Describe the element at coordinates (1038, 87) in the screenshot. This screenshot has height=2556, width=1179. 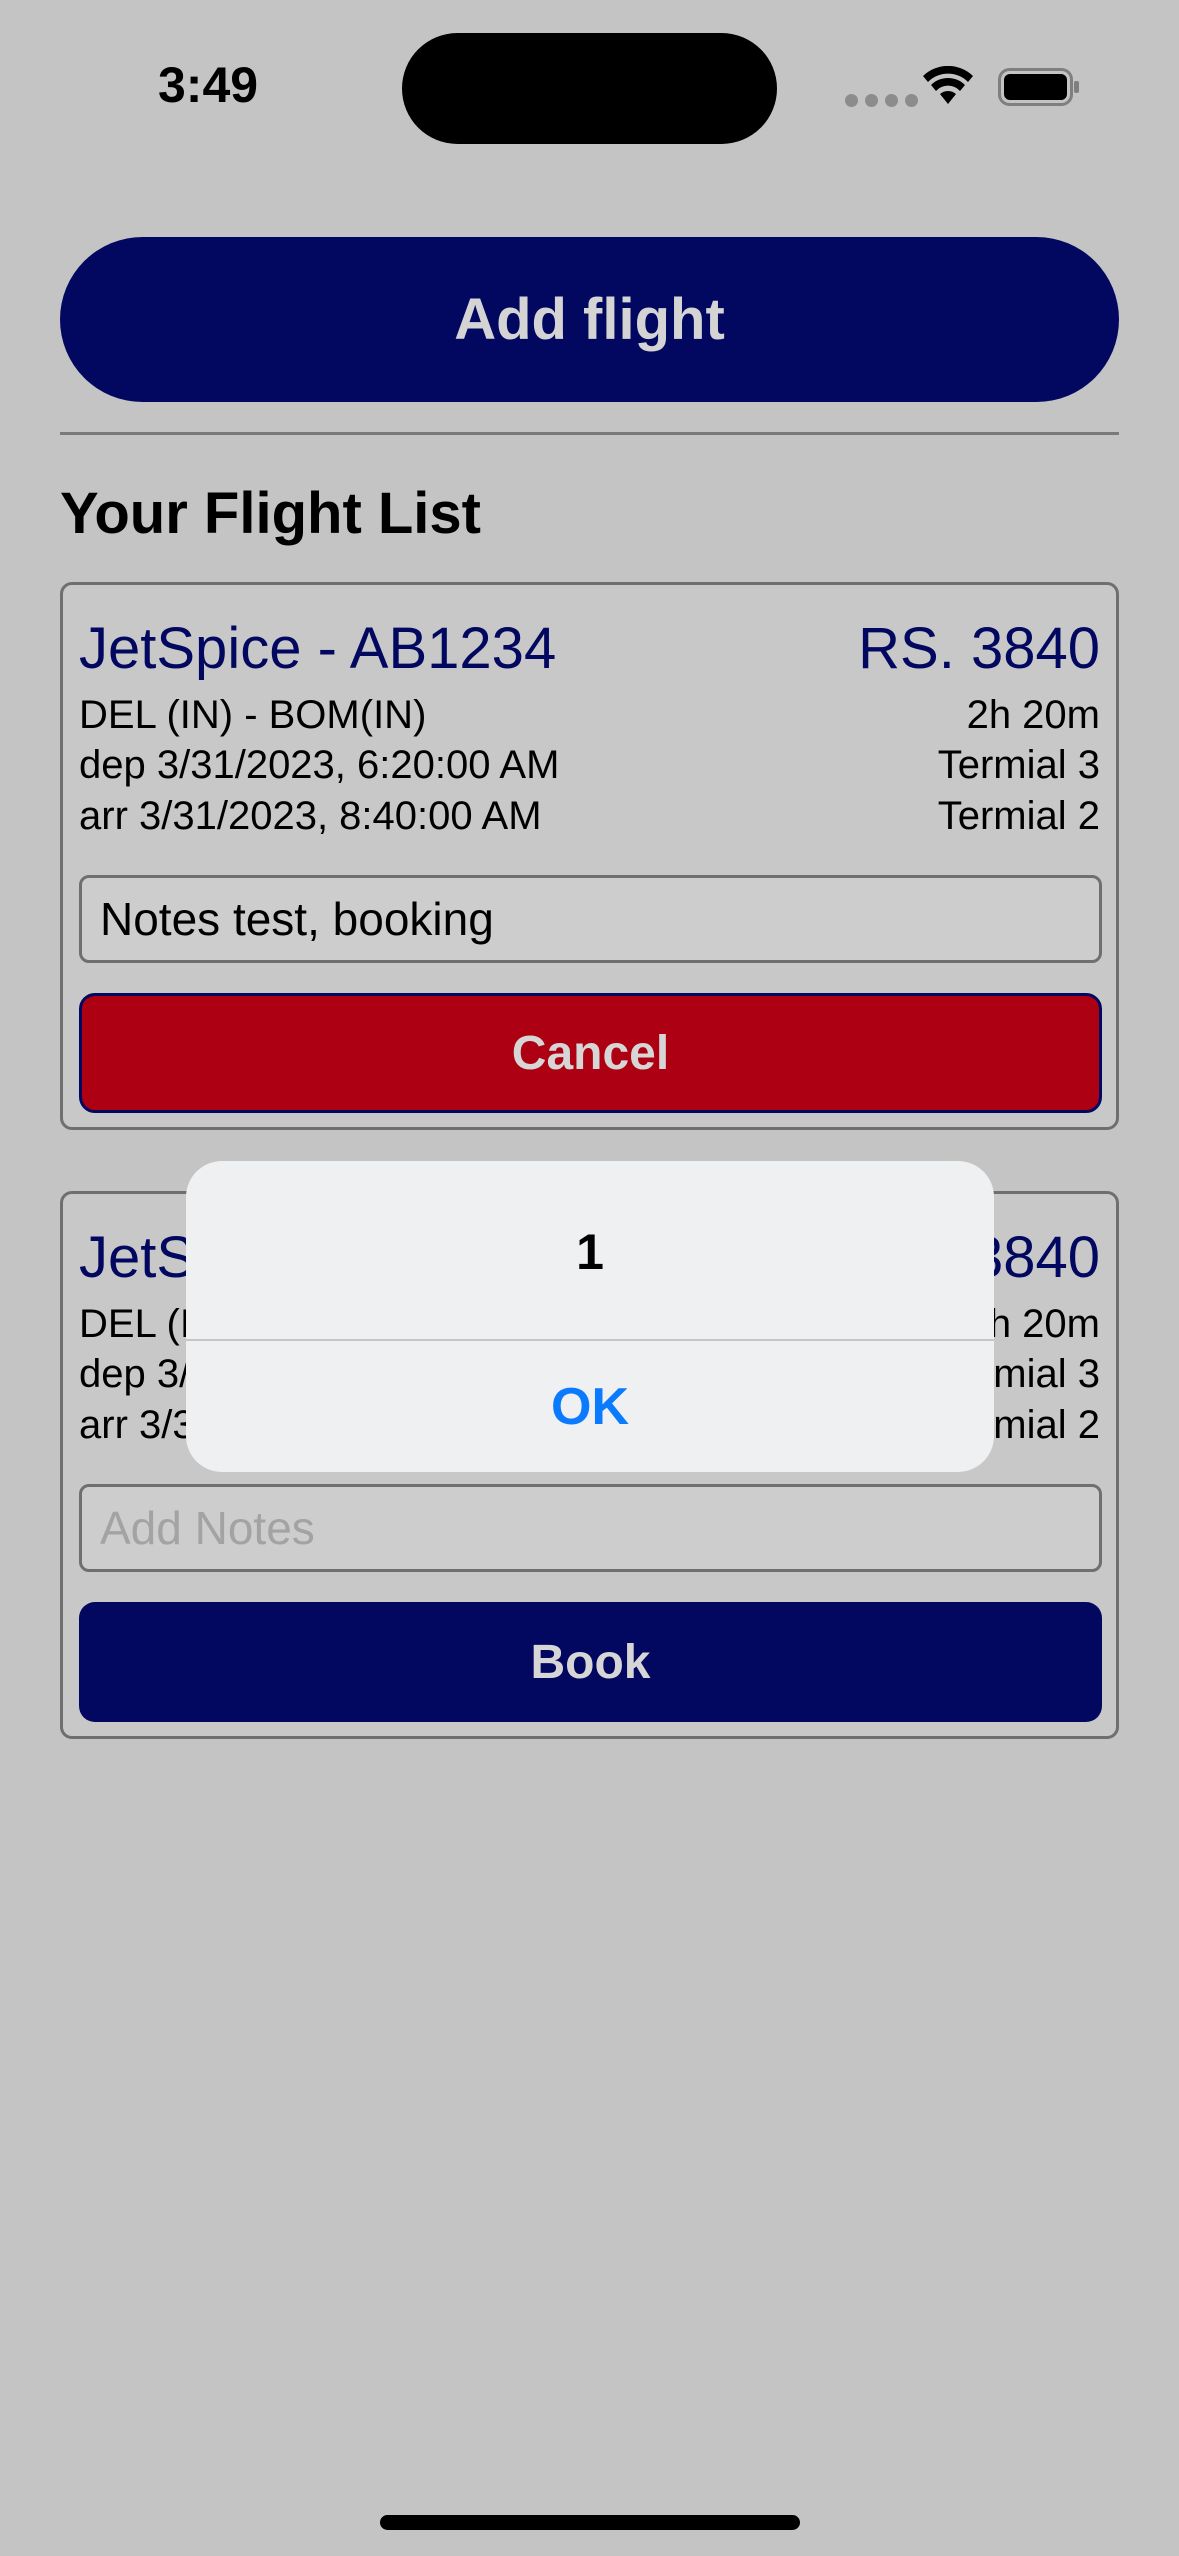
I see `battery-icon` at that location.